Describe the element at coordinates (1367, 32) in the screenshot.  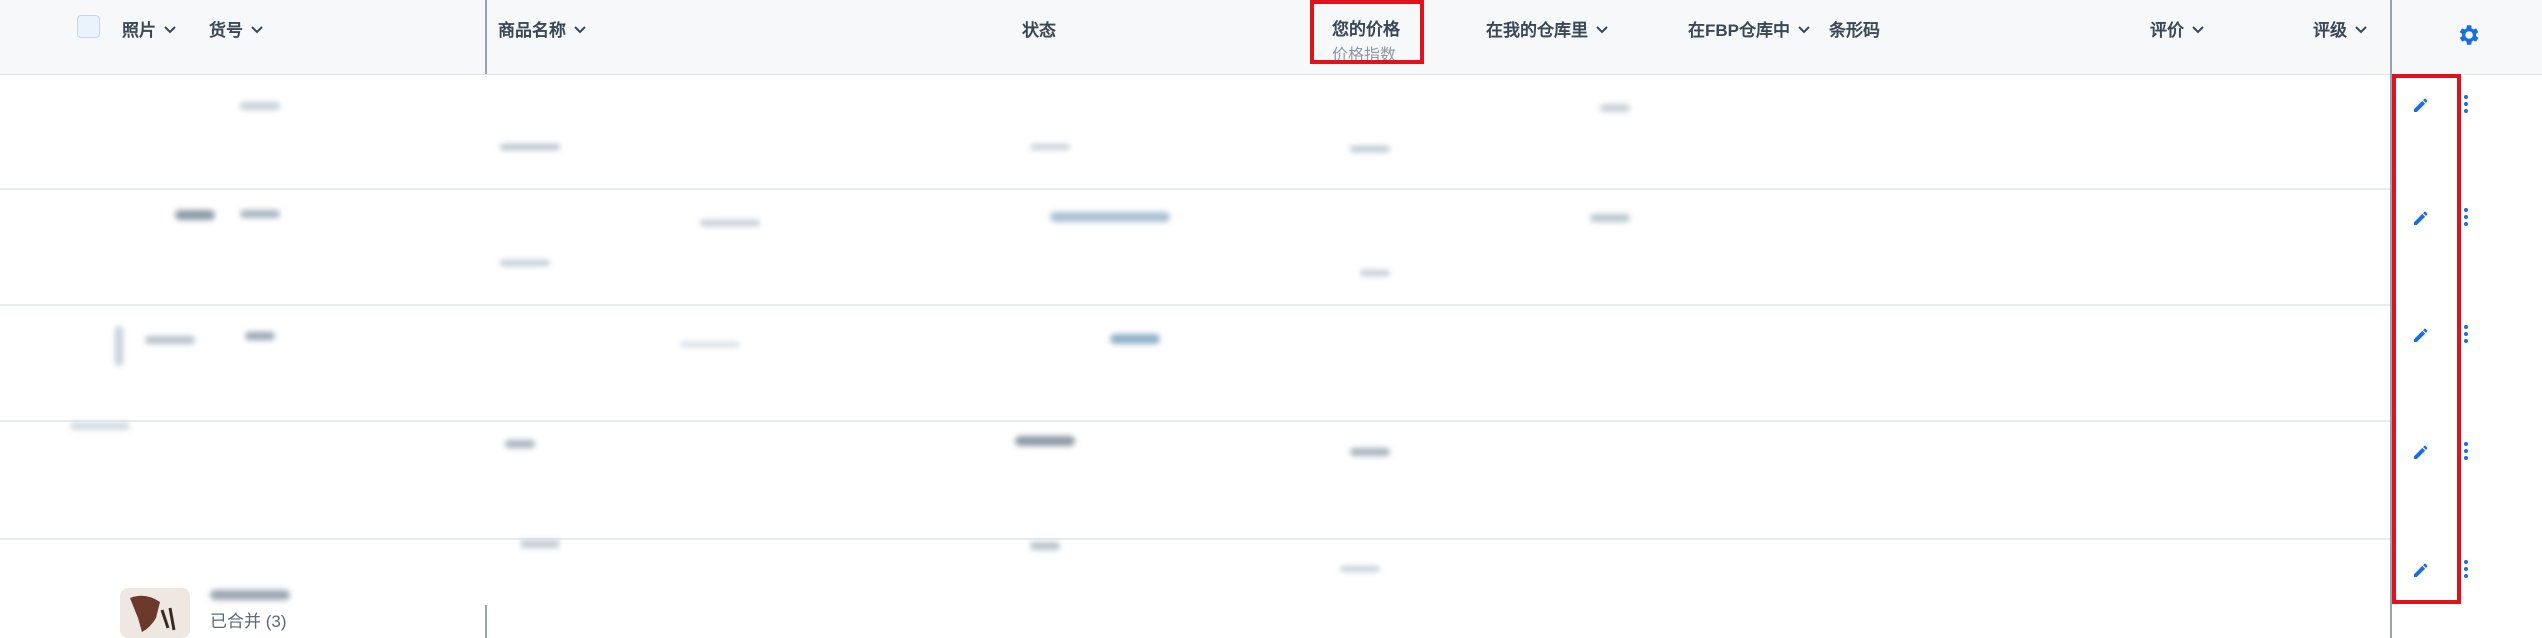
I see `highlight-box-price` at that location.